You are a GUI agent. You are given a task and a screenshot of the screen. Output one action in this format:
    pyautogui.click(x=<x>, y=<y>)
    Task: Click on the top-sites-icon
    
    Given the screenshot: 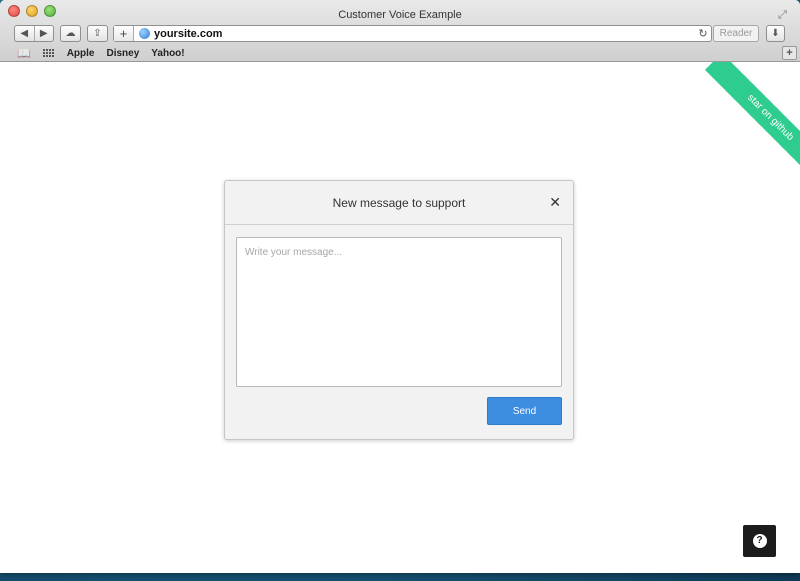 What is the action you would take?
    pyautogui.click(x=48, y=53)
    